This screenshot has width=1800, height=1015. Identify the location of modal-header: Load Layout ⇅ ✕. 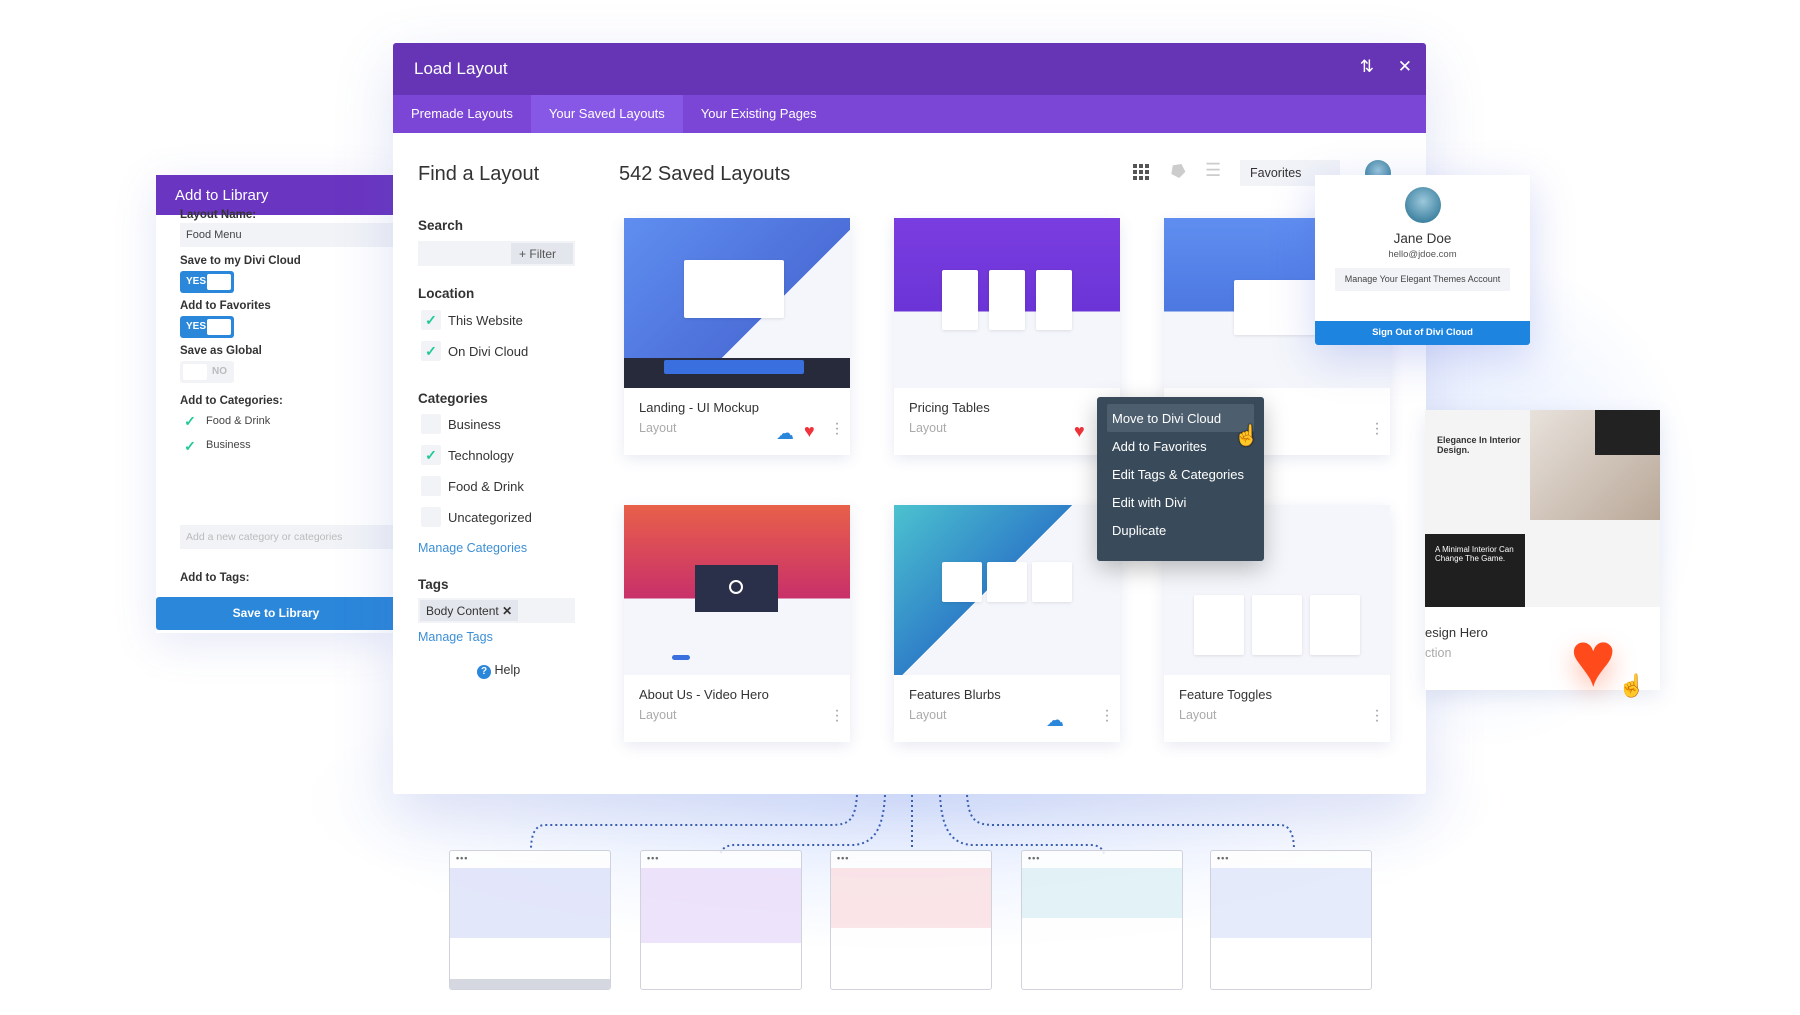
(909, 69).